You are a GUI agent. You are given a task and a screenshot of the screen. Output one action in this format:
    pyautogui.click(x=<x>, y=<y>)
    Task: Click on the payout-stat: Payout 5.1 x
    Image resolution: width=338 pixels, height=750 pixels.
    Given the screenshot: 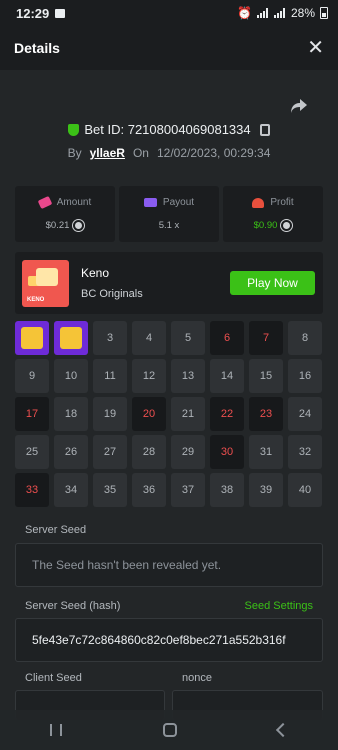 What is the action you would take?
    pyautogui.click(x=169, y=214)
    